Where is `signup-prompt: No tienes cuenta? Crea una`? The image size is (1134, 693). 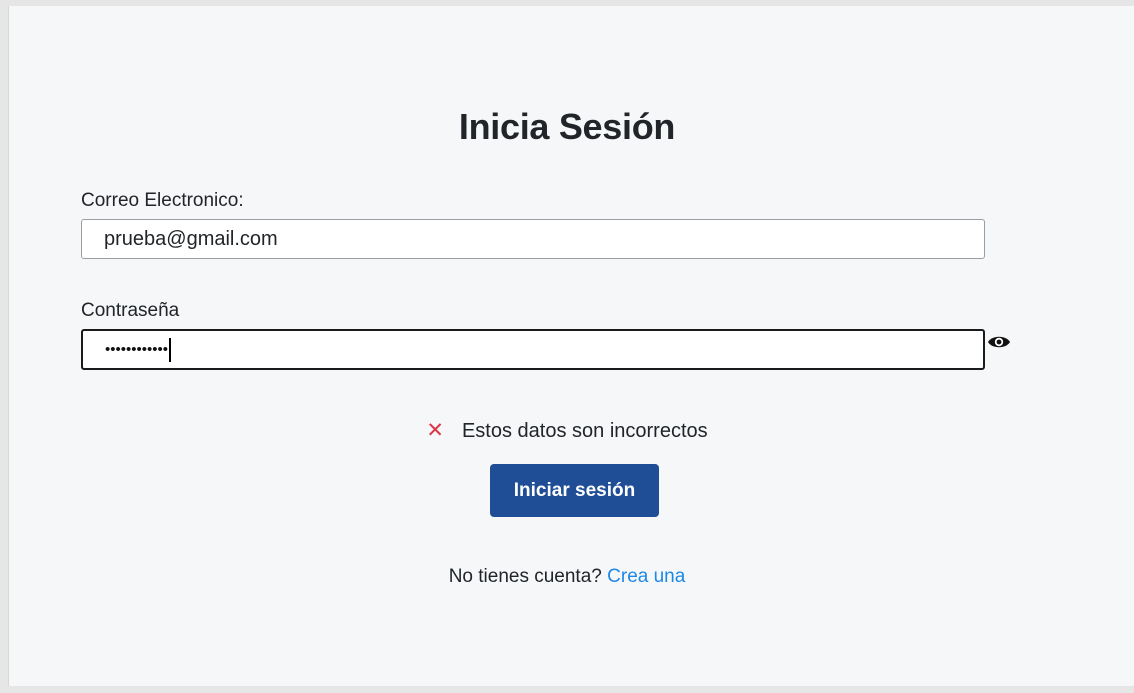 signup-prompt: No tienes cuenta? Crea una is located at coordinates (567, 577).